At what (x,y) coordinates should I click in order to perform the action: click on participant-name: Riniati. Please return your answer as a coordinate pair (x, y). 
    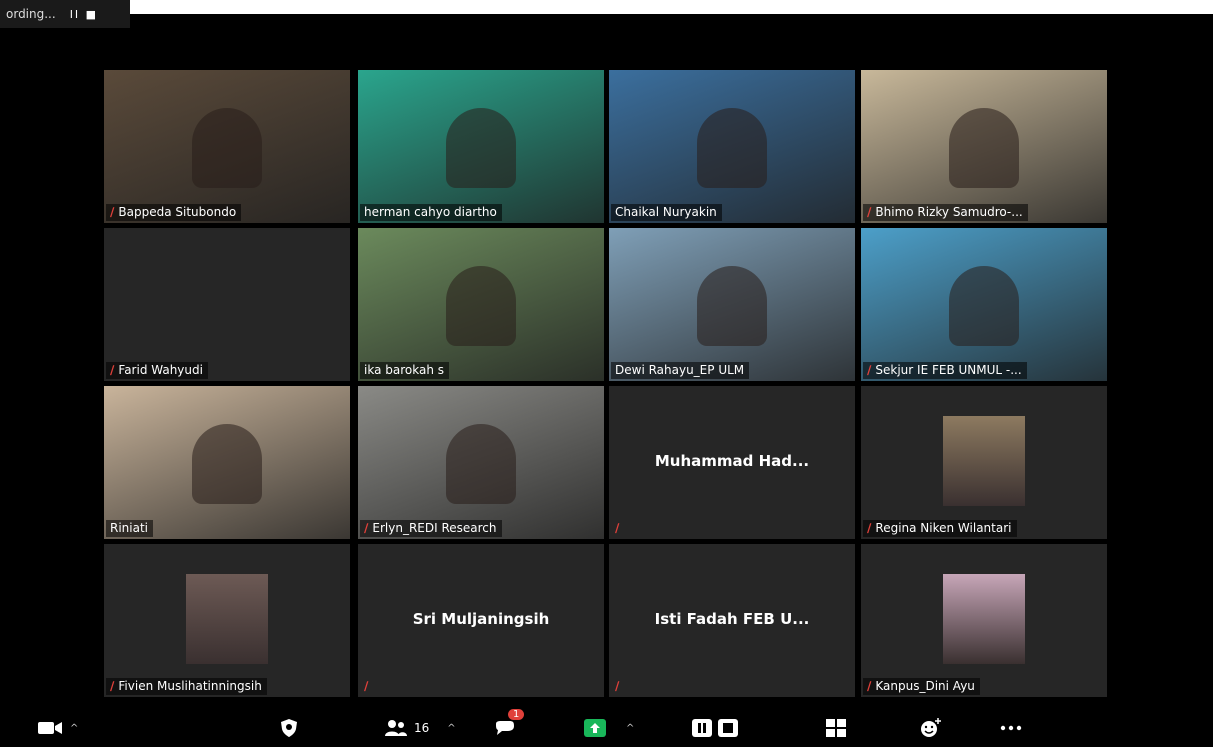
    Looking at the image, I should click on (129, 528).